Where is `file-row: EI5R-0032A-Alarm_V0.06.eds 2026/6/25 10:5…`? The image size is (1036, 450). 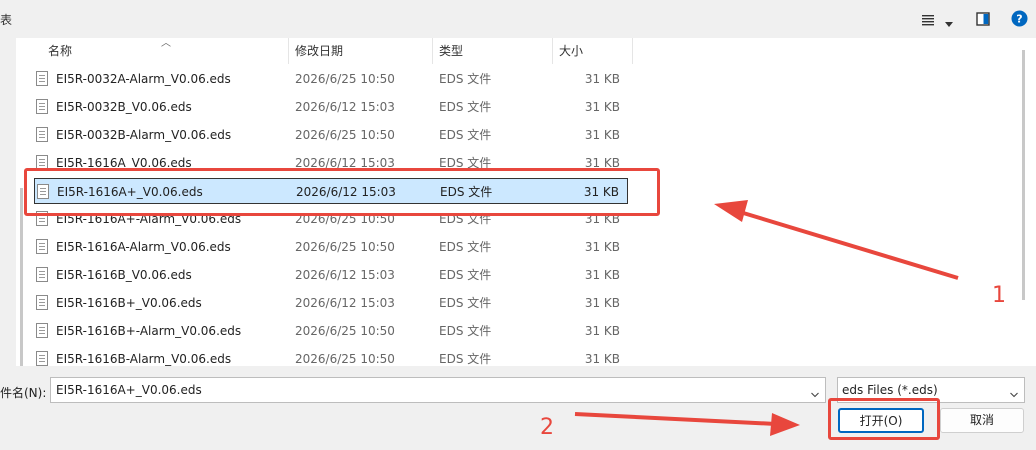
file-row: EI5R-0032A-Alarm_V0.06.eds 2026/6/25 10:5… is located at coordinates (331, 79).